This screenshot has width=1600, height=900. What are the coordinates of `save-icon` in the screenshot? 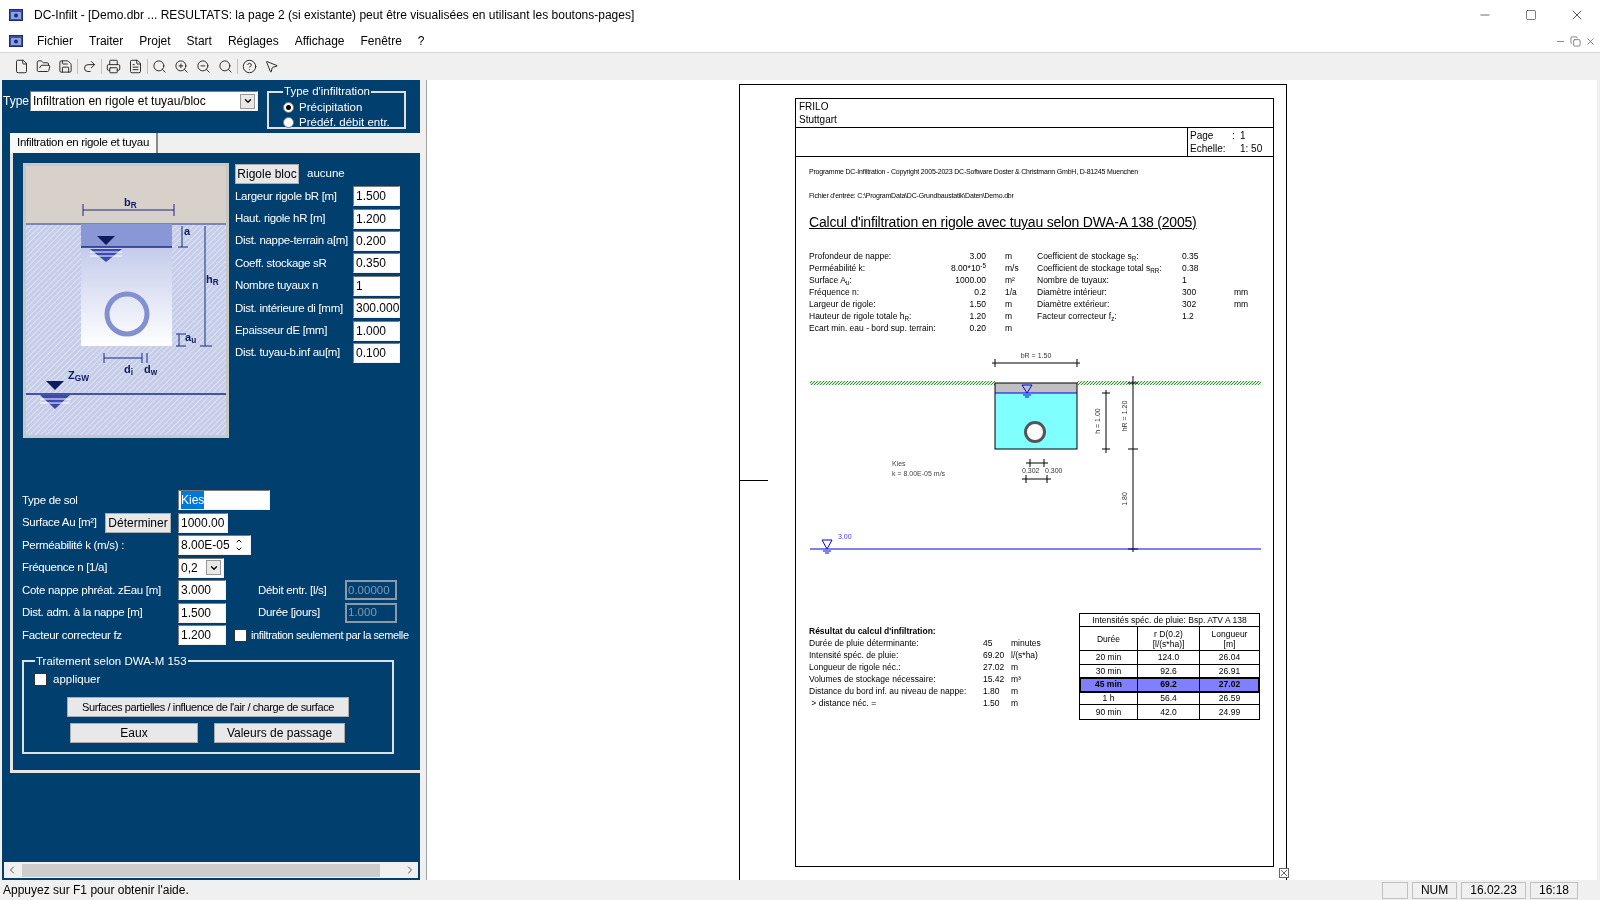 It's located at (65, 66).